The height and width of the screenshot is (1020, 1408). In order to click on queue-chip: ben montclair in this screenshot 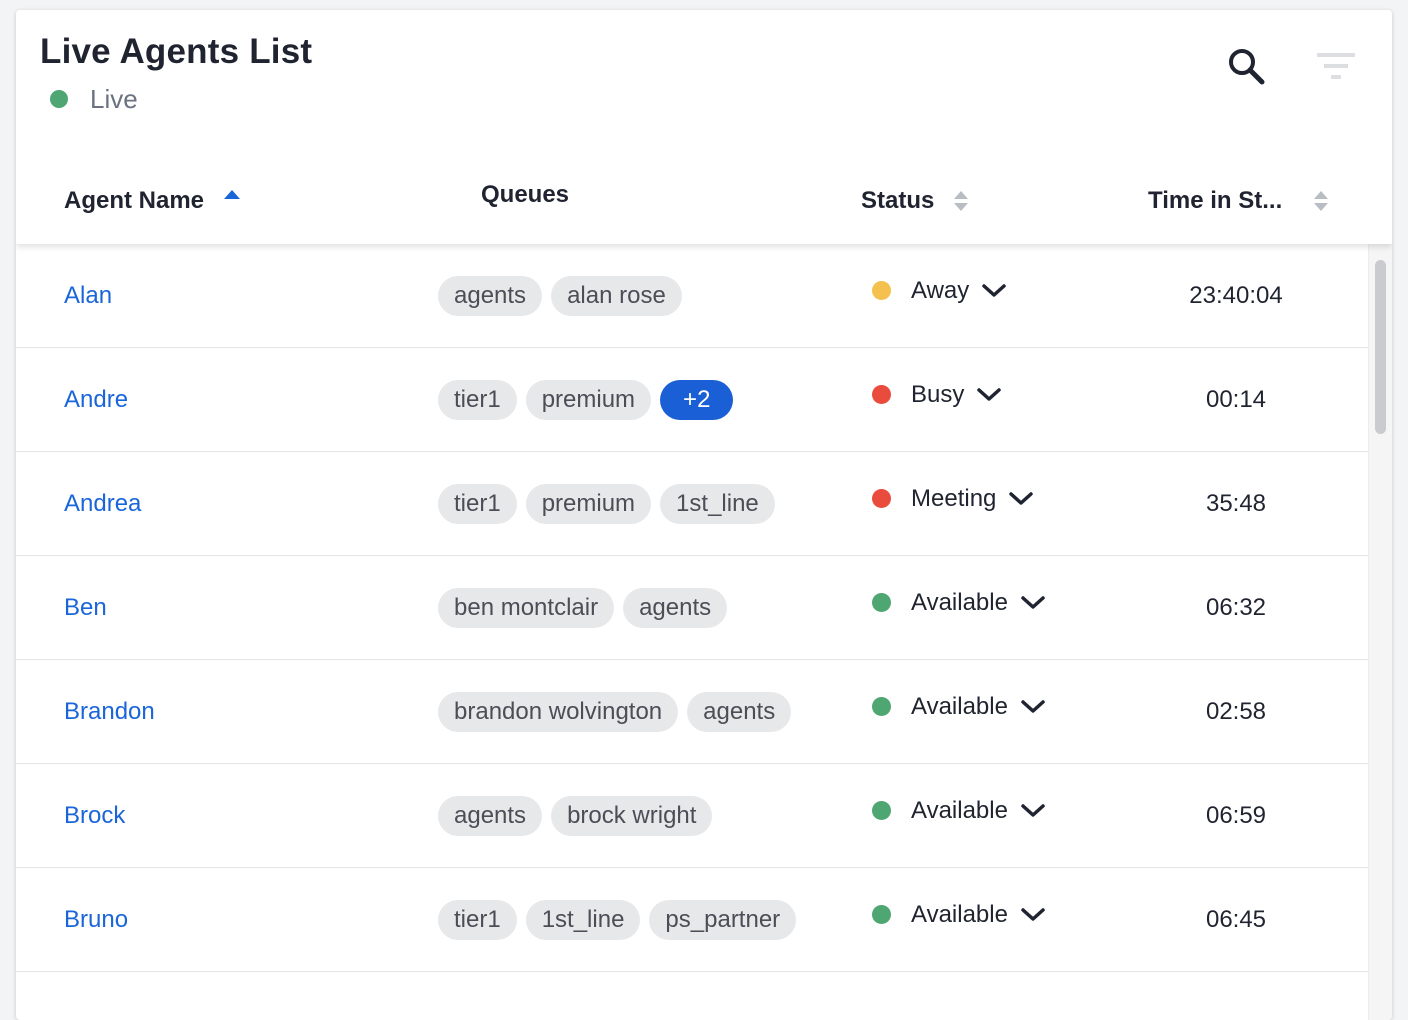, I will do `click(526, 607)`.